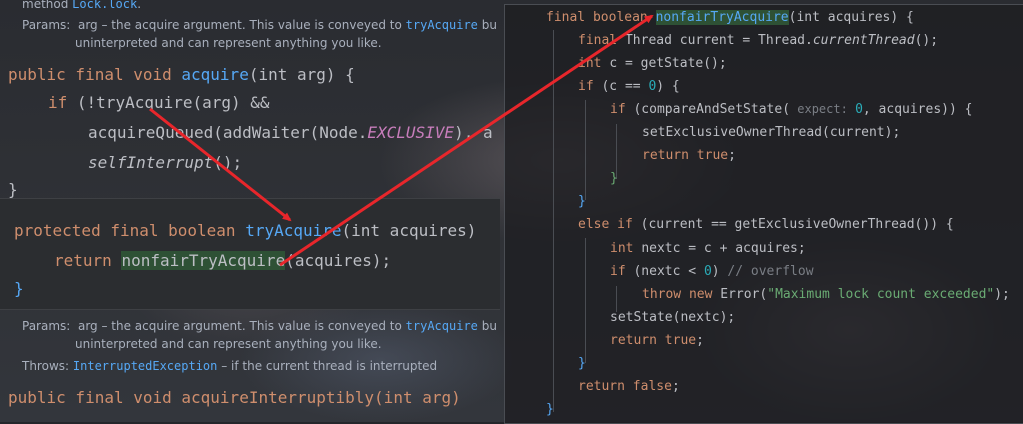  What do you see at coordinates (220, 164) in the screenshot?
I see `arrow-to-try-acquire` at bounding box center [220, 164].